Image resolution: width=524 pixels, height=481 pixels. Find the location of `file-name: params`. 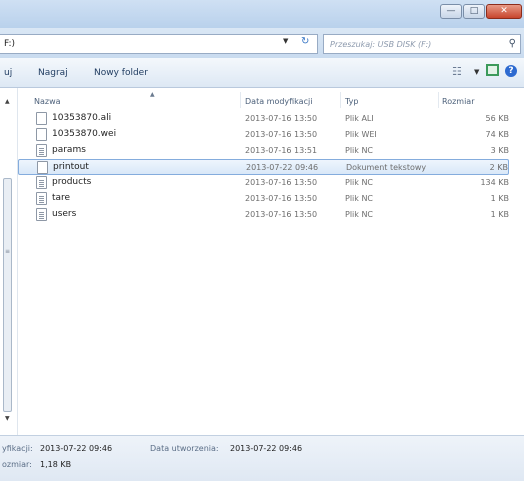

file-name: params is located at coordinates (69, 150).